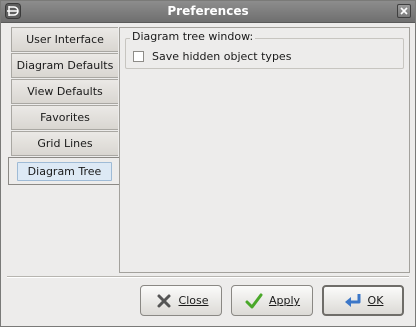 The width and height of the screenshot is (416, 327). What do you see at coordinates (222, 56) in the screenshot?
I see `checkbox-label: Save hidden object types` at bounding box center [222, 56].